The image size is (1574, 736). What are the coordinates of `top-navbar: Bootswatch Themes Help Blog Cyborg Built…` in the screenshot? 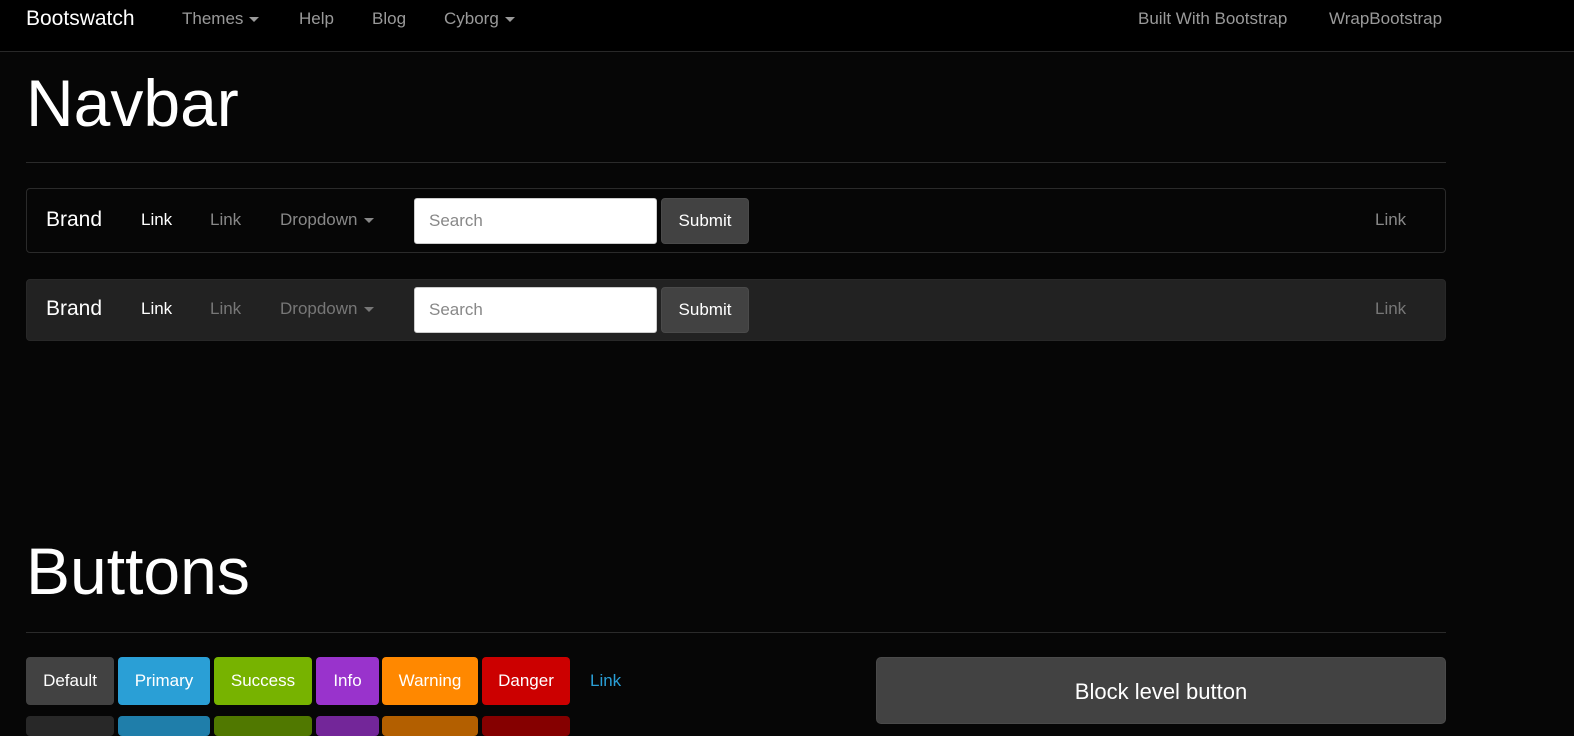 It's located at (787, 26).